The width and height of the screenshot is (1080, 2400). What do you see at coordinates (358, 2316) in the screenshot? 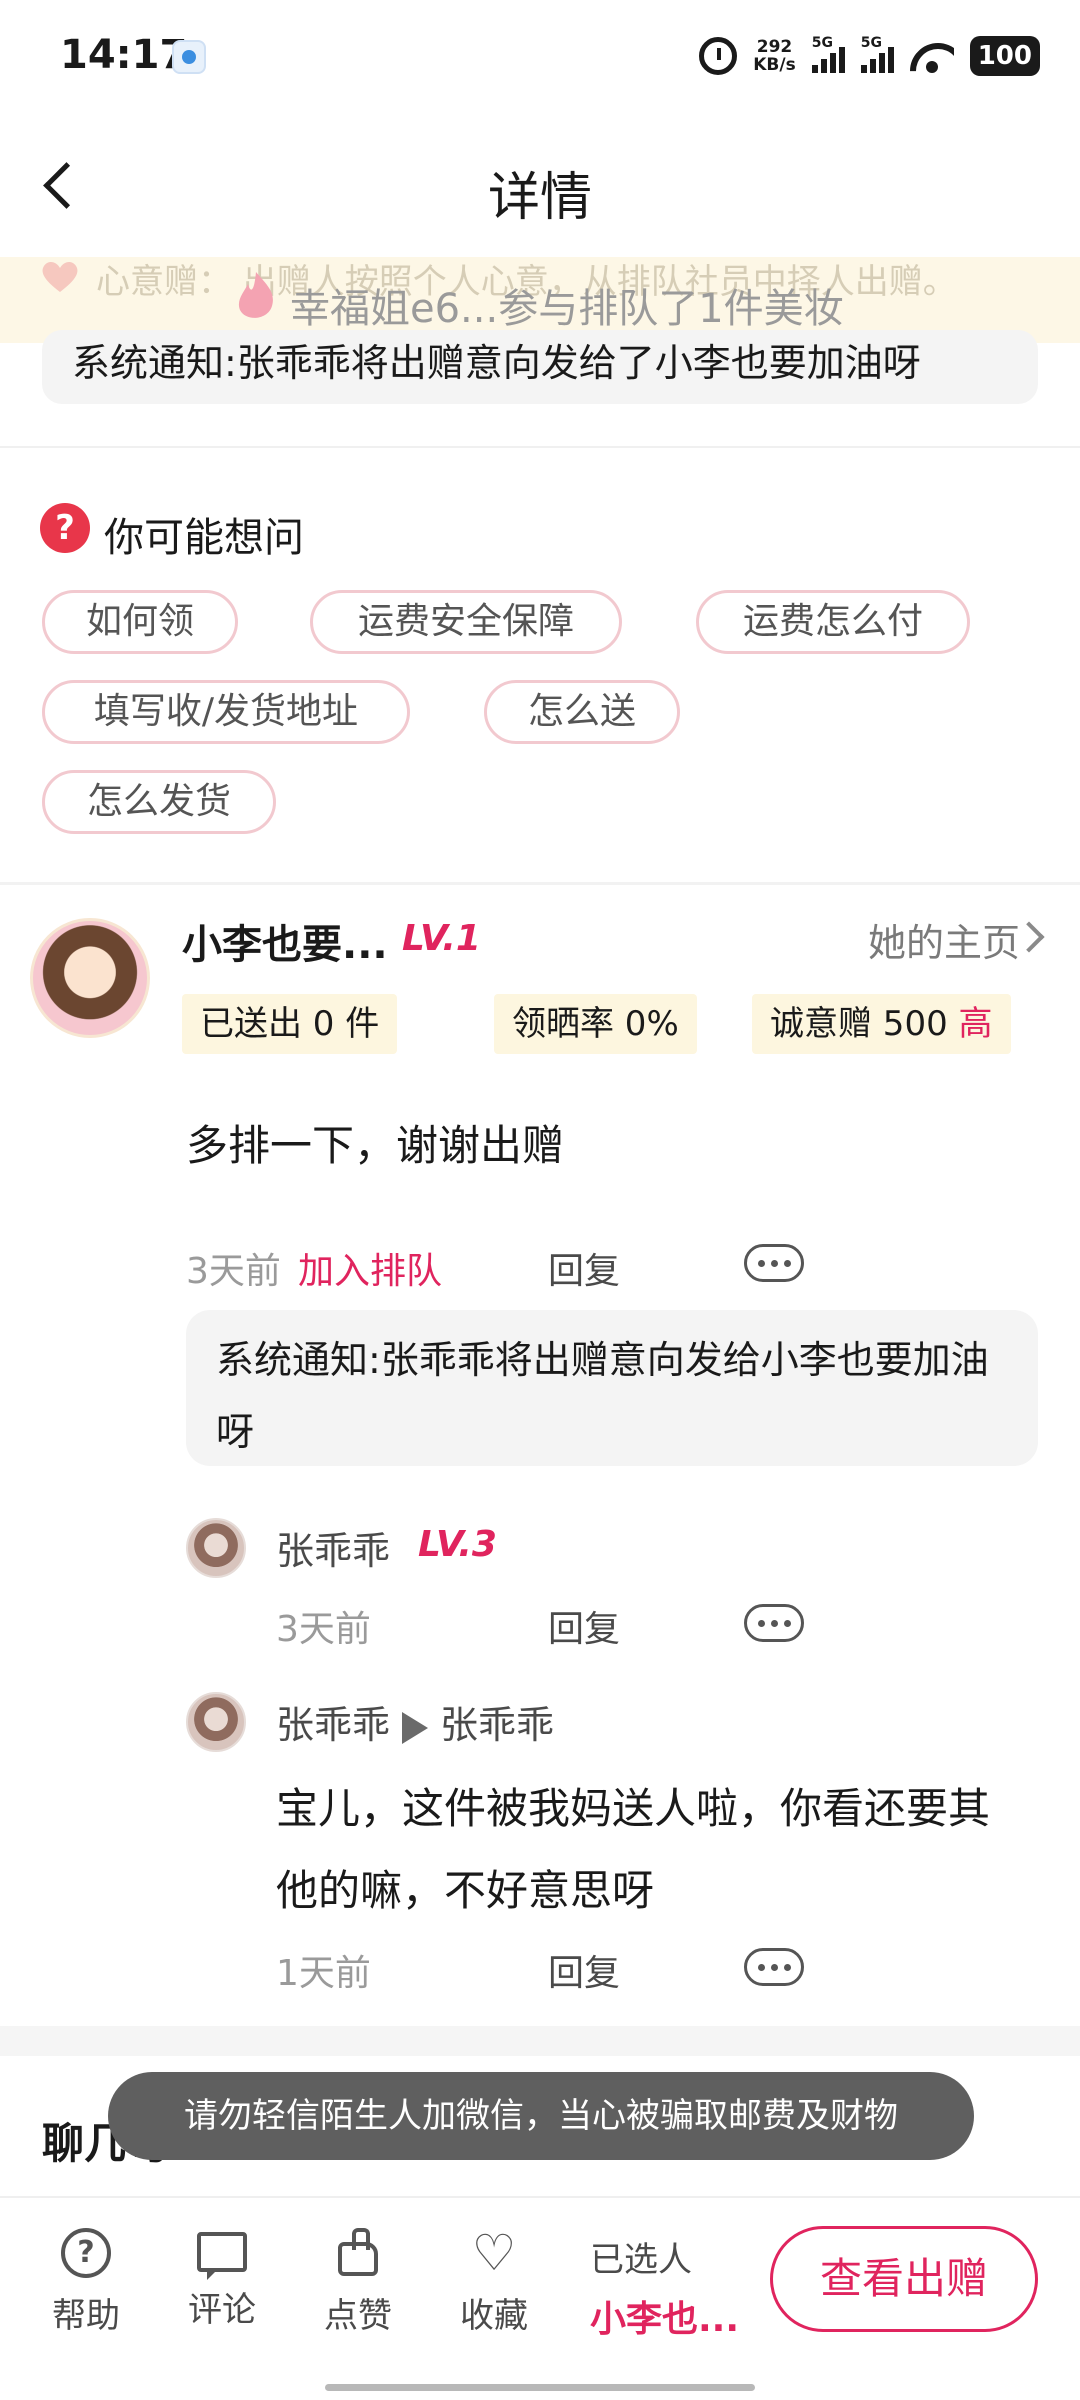
I see `like-label: 点赞` at bounding box center [358, 2316].